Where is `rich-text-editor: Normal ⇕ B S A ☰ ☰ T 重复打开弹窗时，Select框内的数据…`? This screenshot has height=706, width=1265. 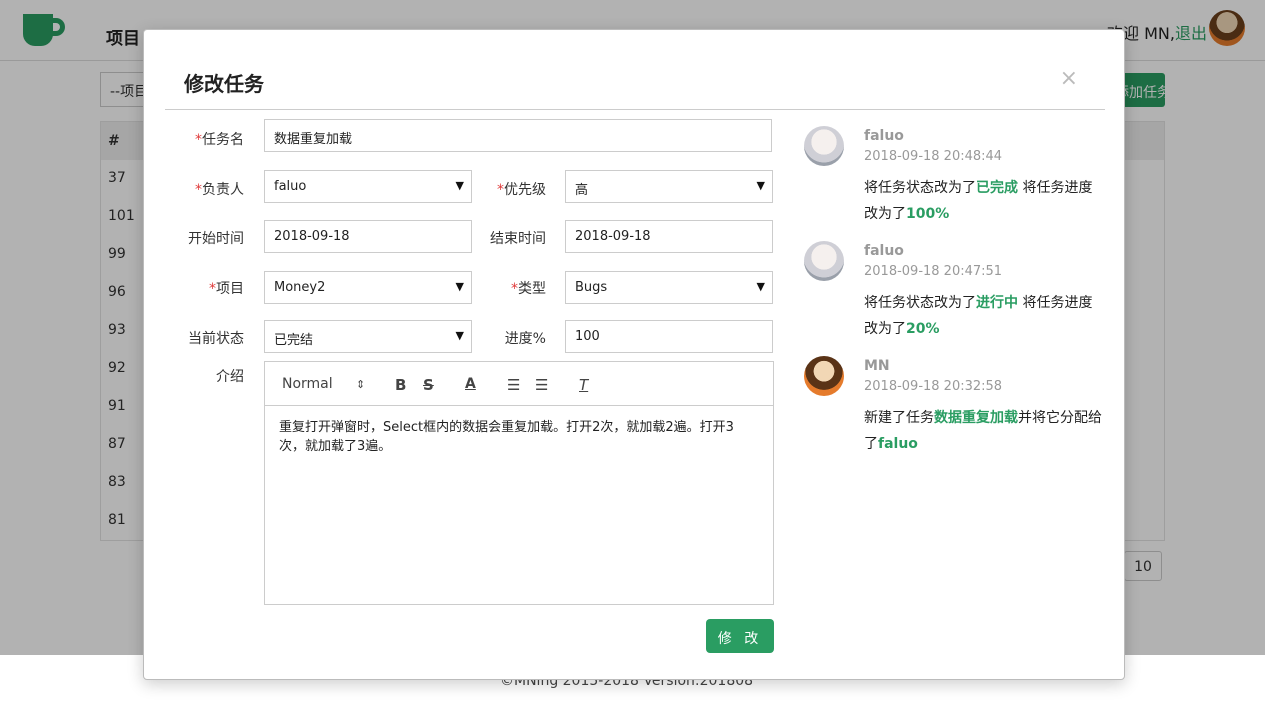 rich-text-editor: Normal ⇕ B S A ☰ ☰ T 重复打开弹窗时，Select框内的数据… is located at coordinates (519, 483).